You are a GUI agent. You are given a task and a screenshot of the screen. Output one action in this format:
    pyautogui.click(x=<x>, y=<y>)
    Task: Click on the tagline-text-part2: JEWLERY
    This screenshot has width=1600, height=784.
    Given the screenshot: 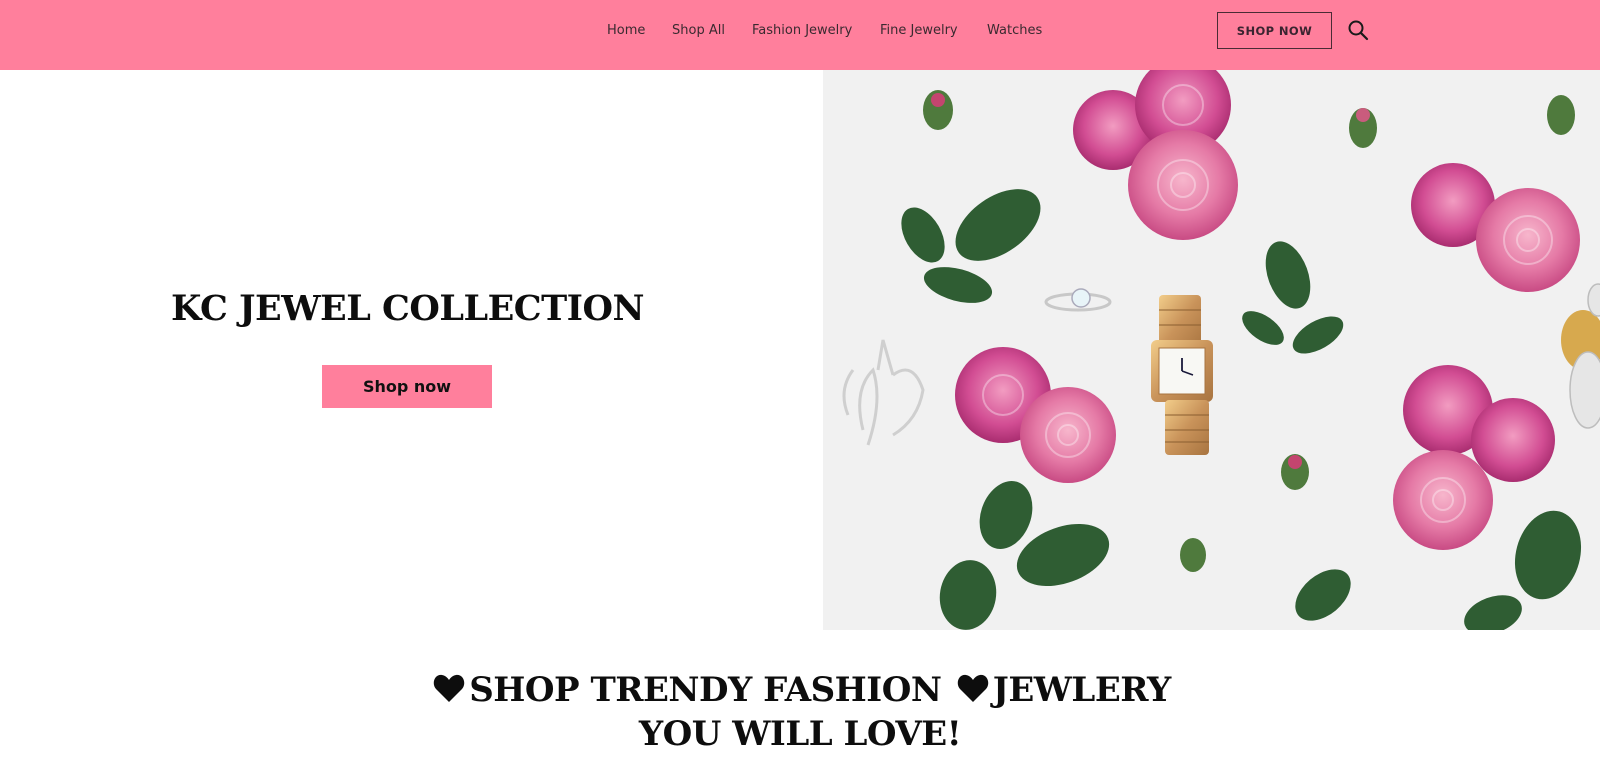 What is the action you would take?
    pyautogui.click(x=1082, y=690)
    